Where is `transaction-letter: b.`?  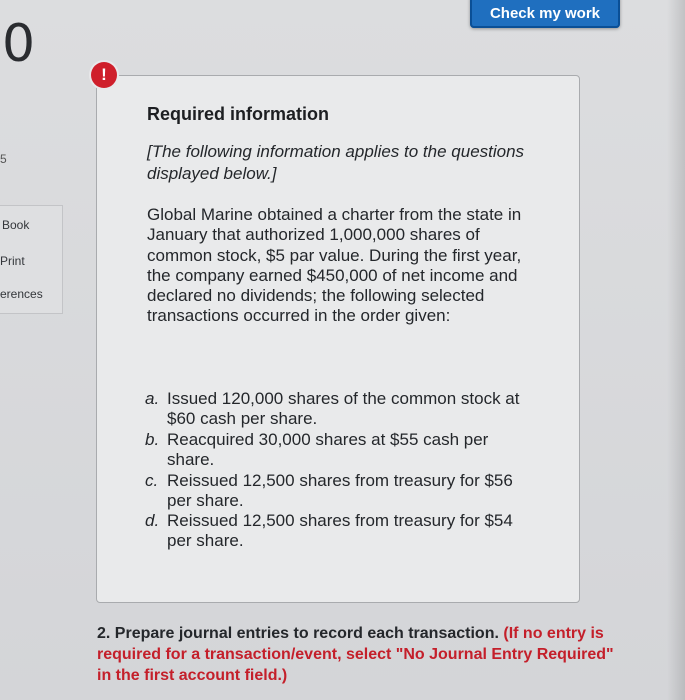
transaction-letter: b. is located at coordinates (152, 439).